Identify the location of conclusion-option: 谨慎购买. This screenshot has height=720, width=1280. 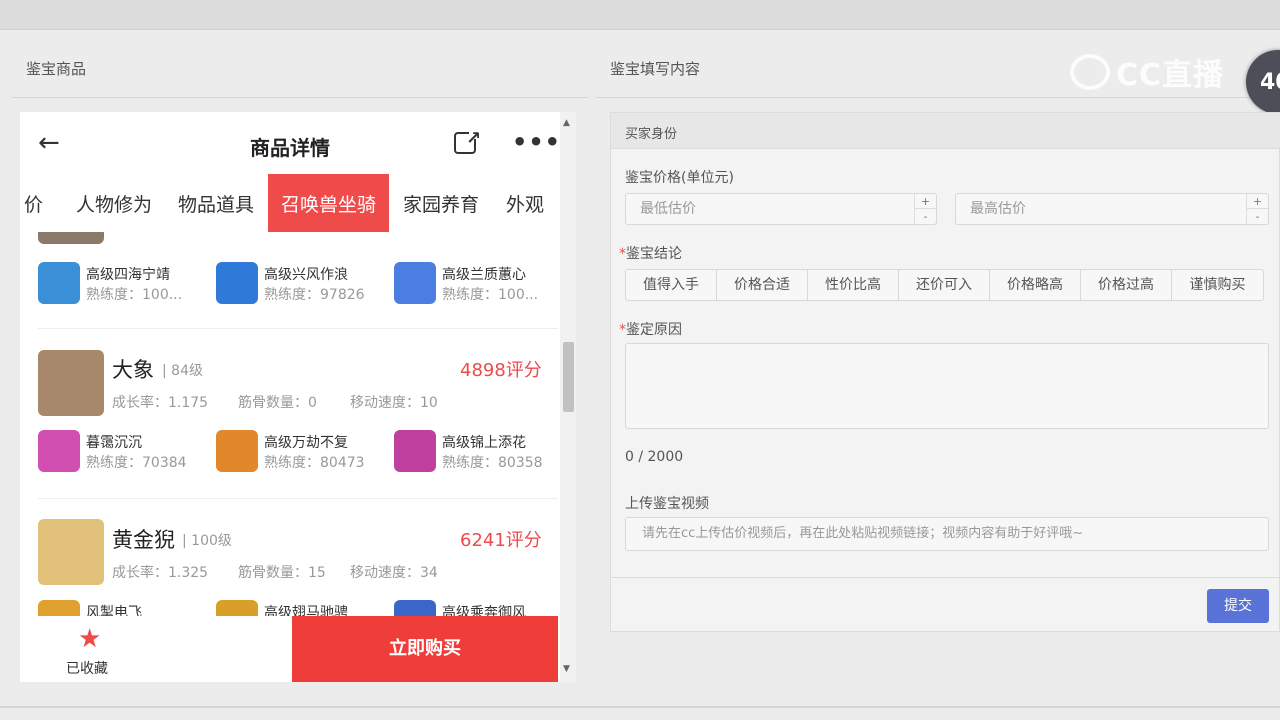
(1217, 285).